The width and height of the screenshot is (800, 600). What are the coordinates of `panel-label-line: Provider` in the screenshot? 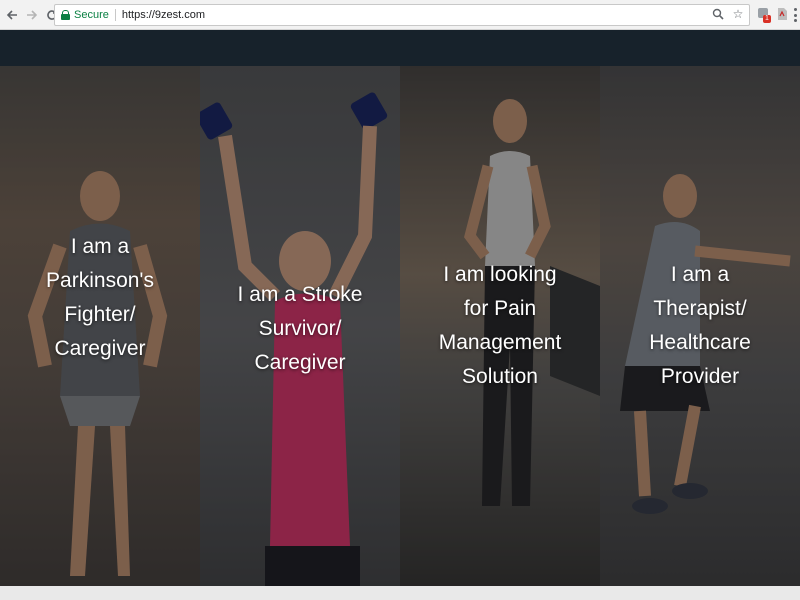 It's located at (700, 376).